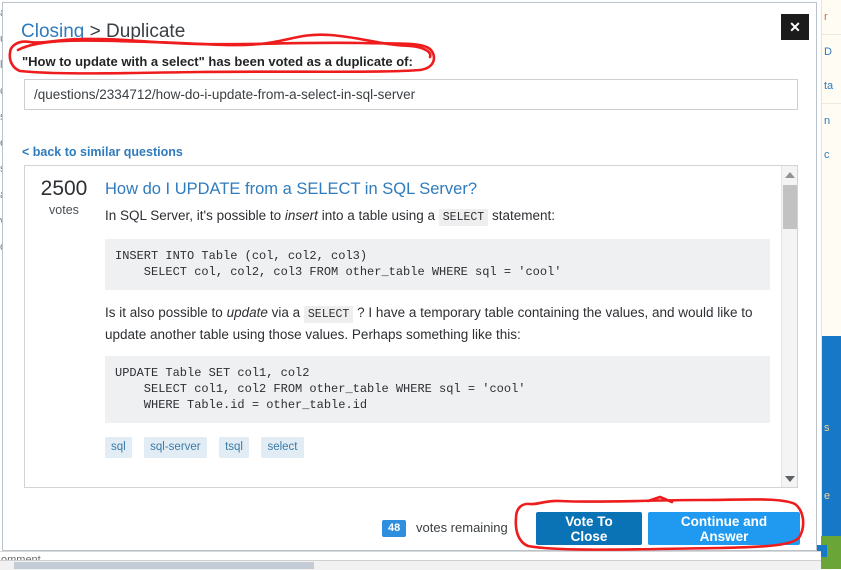  I want to click on votes-remaining-label: votes remaining, so click(462, 527).